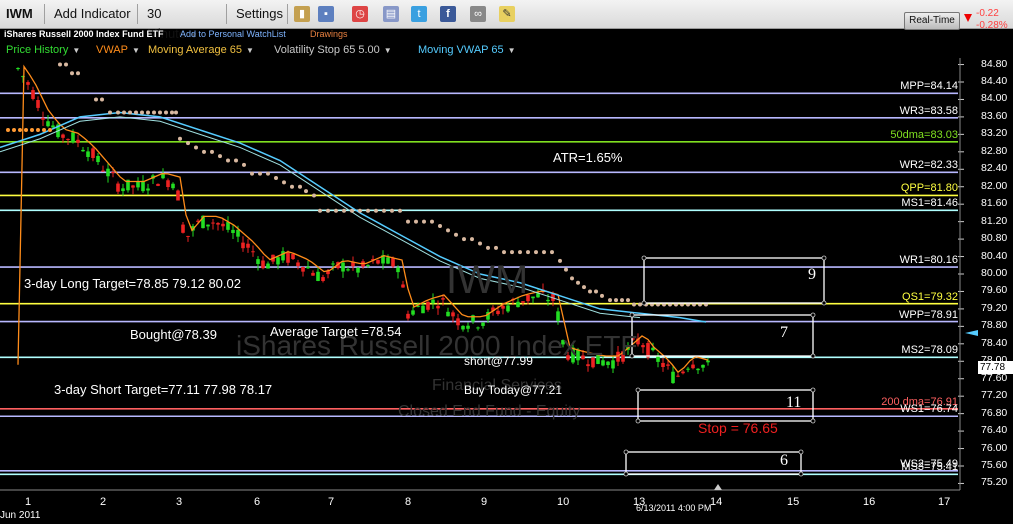 The image size is (1013, 524). I want to click on y-tick-label: 81.20, so click(994, 220).